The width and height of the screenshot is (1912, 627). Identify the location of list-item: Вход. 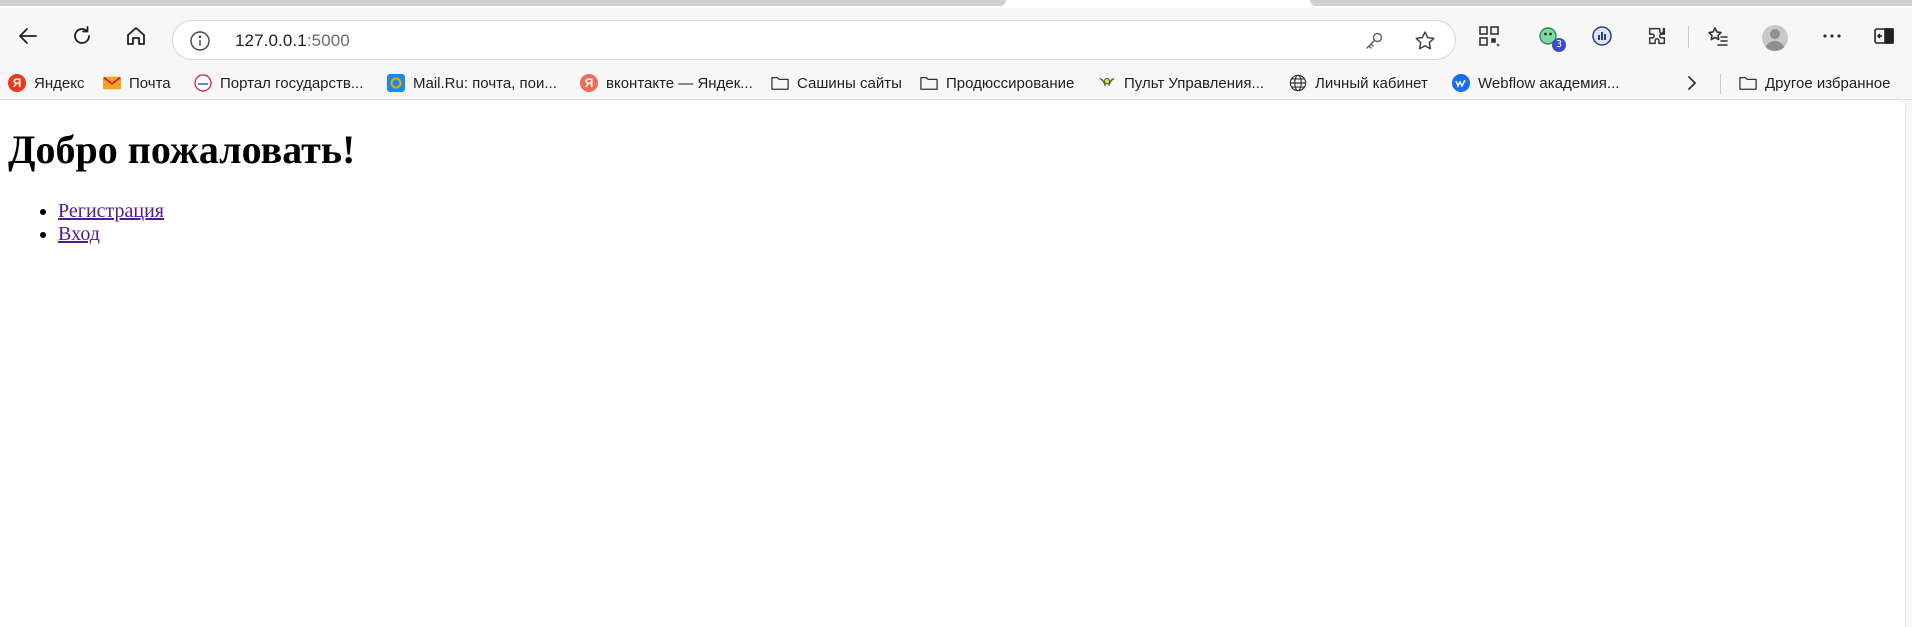
(111, 234).